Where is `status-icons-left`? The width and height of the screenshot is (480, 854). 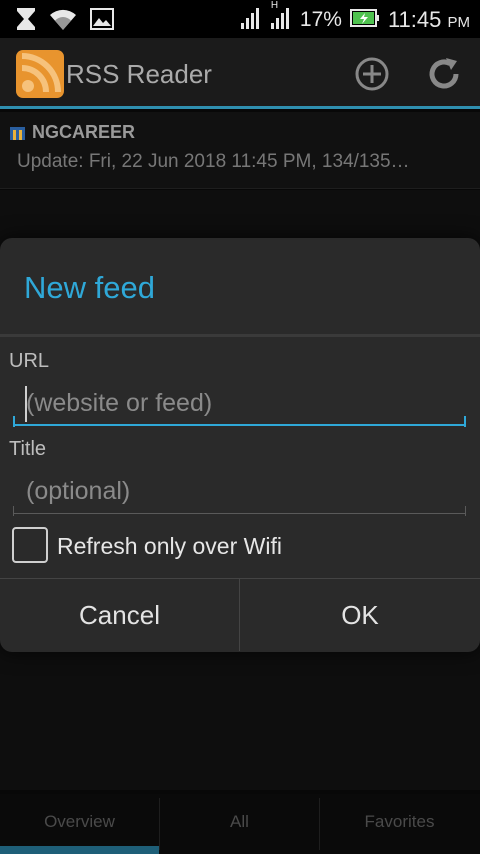
status-icons-left is located at coordinates (65, 21).